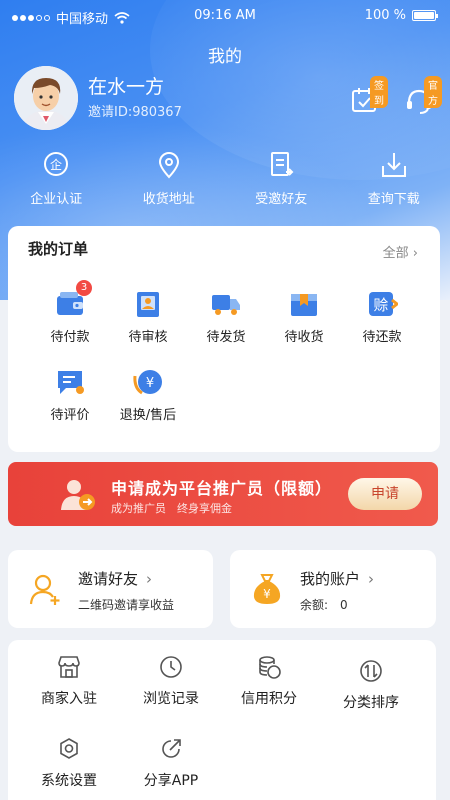 The width and height of the screenshot is (450, 800). I want to click on tool-merchant-join: 商家入驻, so click(69, 681).